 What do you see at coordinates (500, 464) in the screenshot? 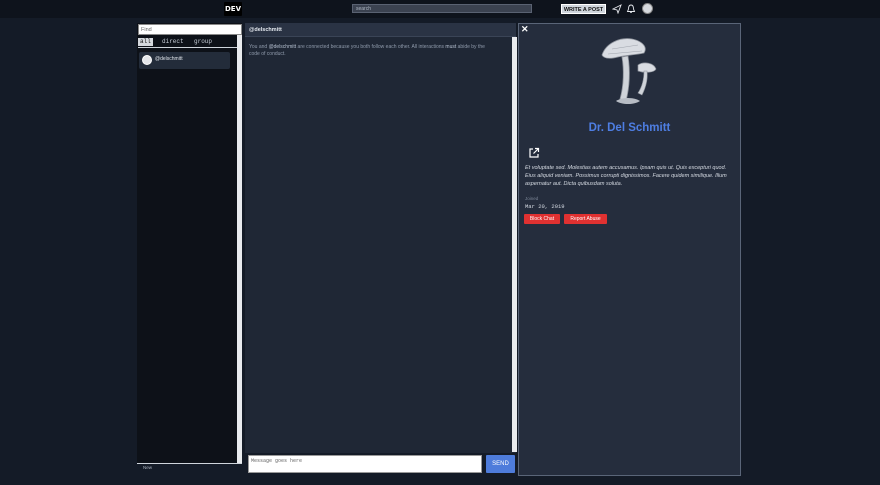
I see `send-button: SEND` at bounding box center [500, 464].